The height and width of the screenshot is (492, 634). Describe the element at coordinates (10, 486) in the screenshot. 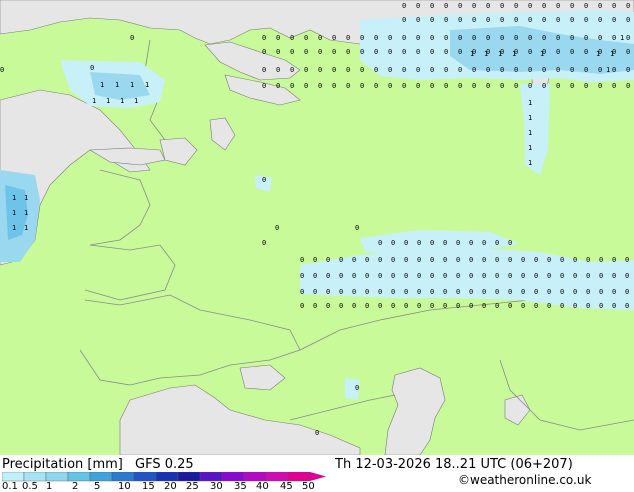

I see `legend-tick-label: 0.1` at that location.